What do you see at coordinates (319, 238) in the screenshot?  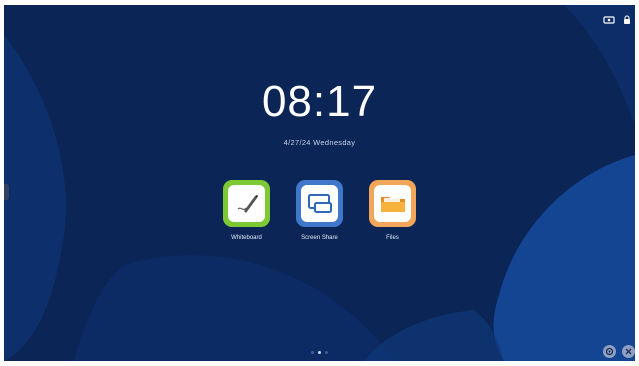 I see `app-label-screen-share: Screen Share` at bounding box center [319, 238].